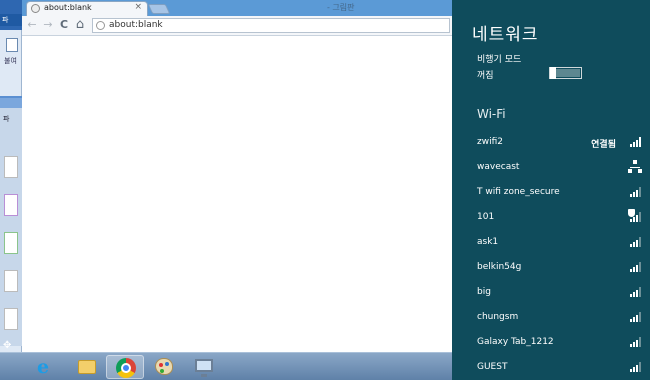 Image resolution: width=650 pixels, height=380 pixels. Describe the element at coordinates (486, 217) in the screenshot. I see `network-ssid: 101` at that location.